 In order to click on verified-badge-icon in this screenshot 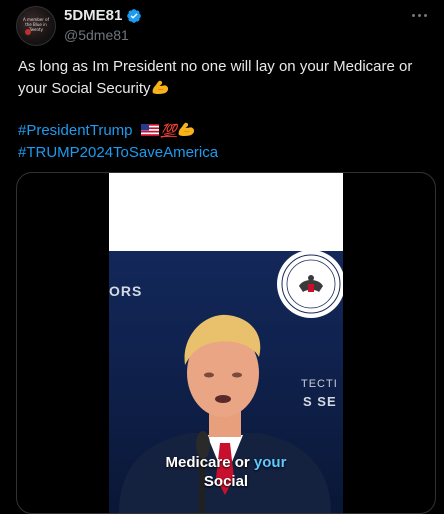, I will do `click(134, 15)`.